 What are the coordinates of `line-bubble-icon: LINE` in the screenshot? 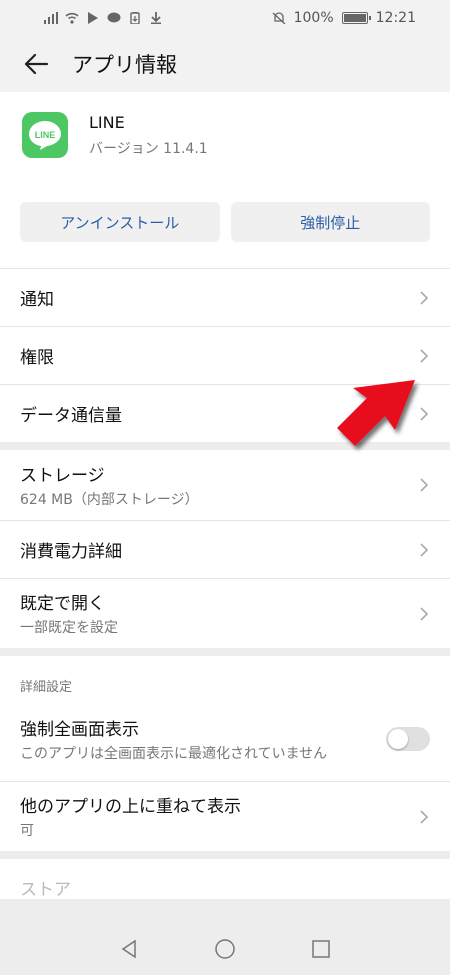 It's located at (45, 135).